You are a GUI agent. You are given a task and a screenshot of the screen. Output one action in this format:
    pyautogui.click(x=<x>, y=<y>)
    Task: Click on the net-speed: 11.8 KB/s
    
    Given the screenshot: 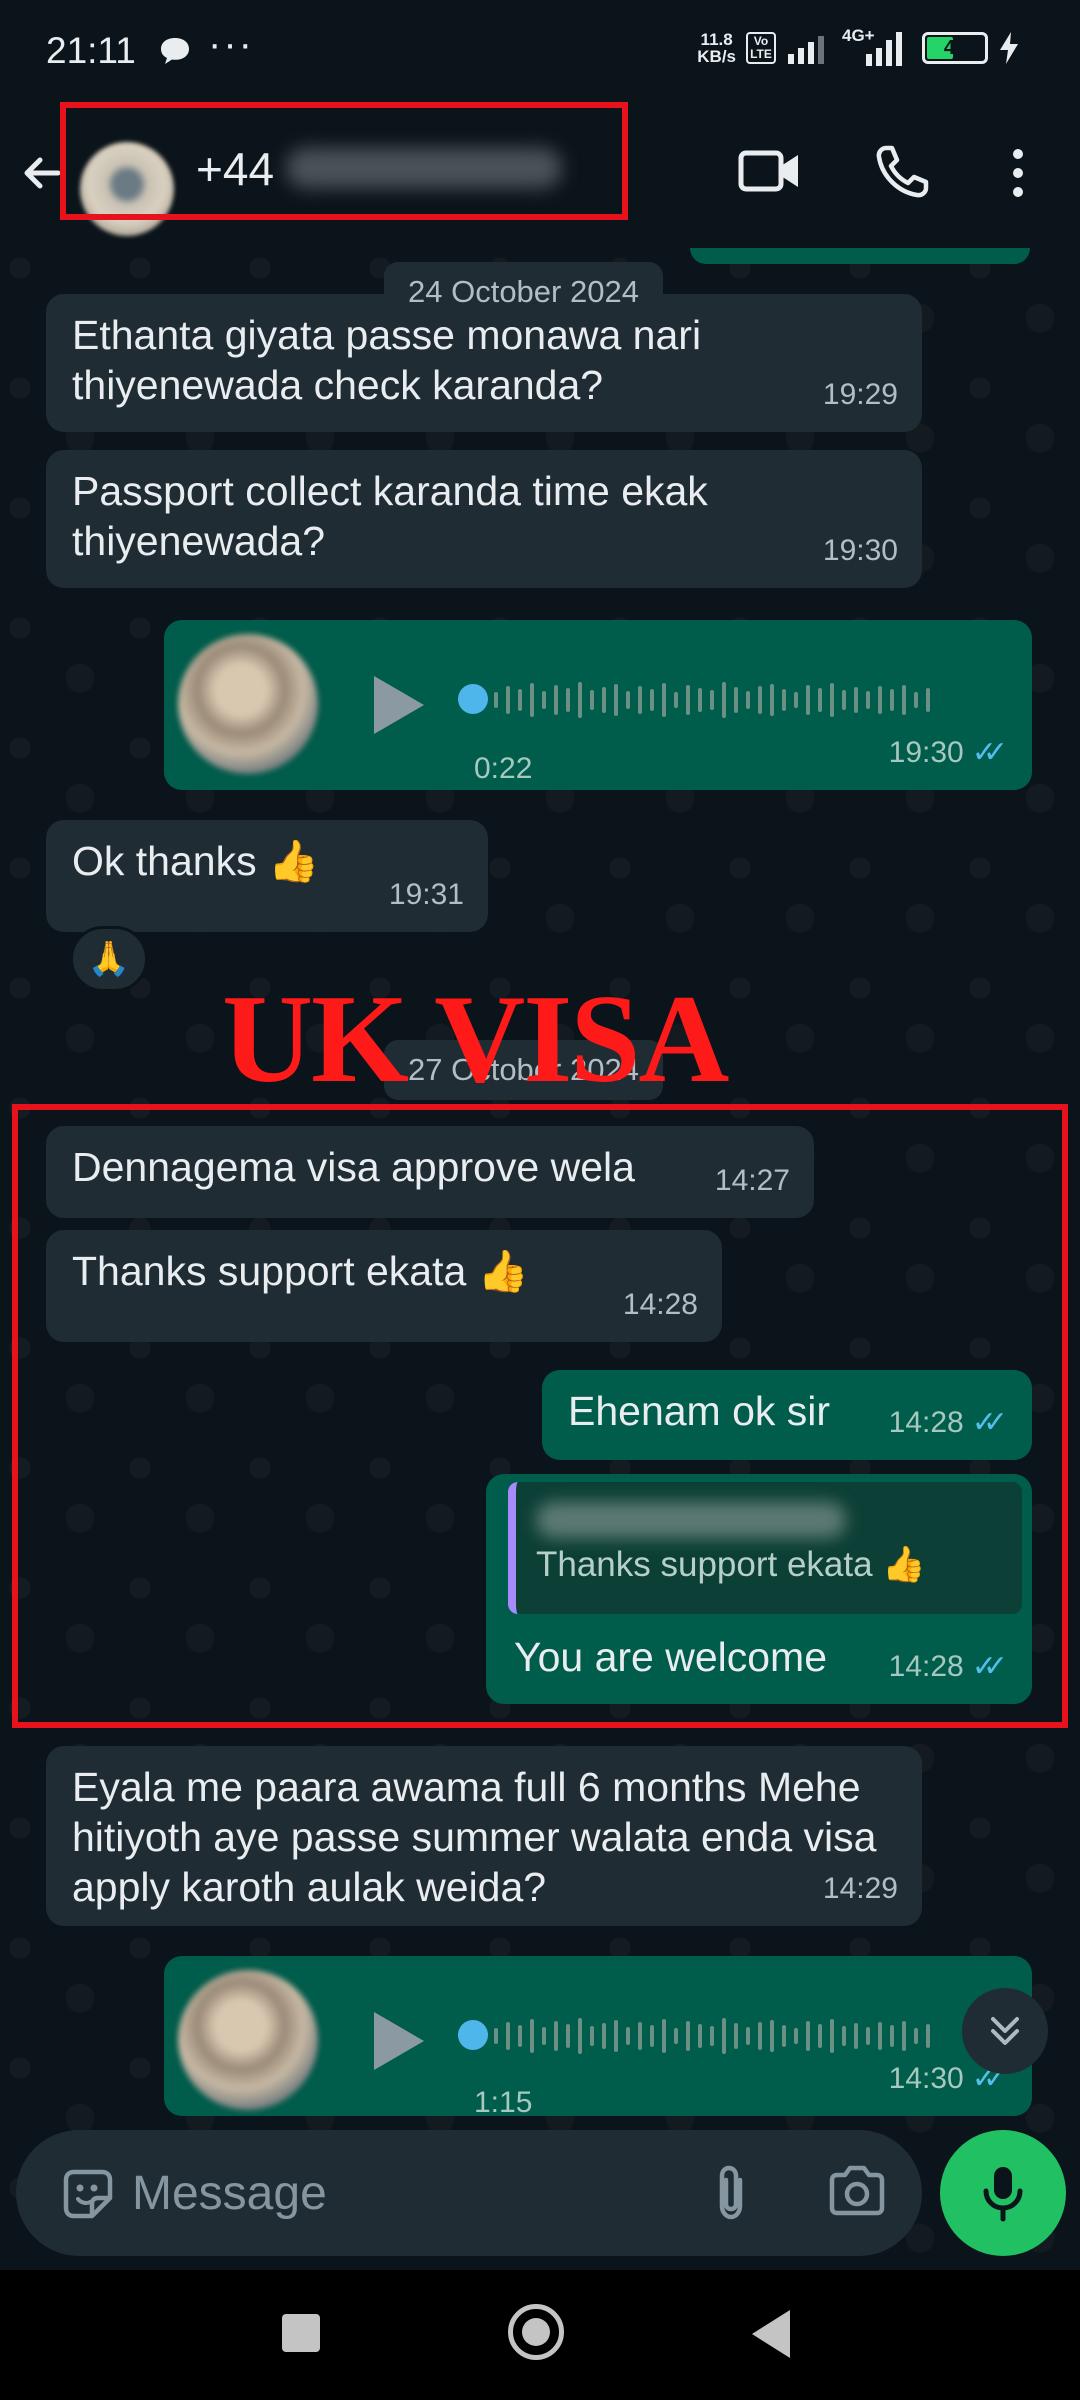 What is the action you would take?
    pyautogui.click(x=716, y=48)
    